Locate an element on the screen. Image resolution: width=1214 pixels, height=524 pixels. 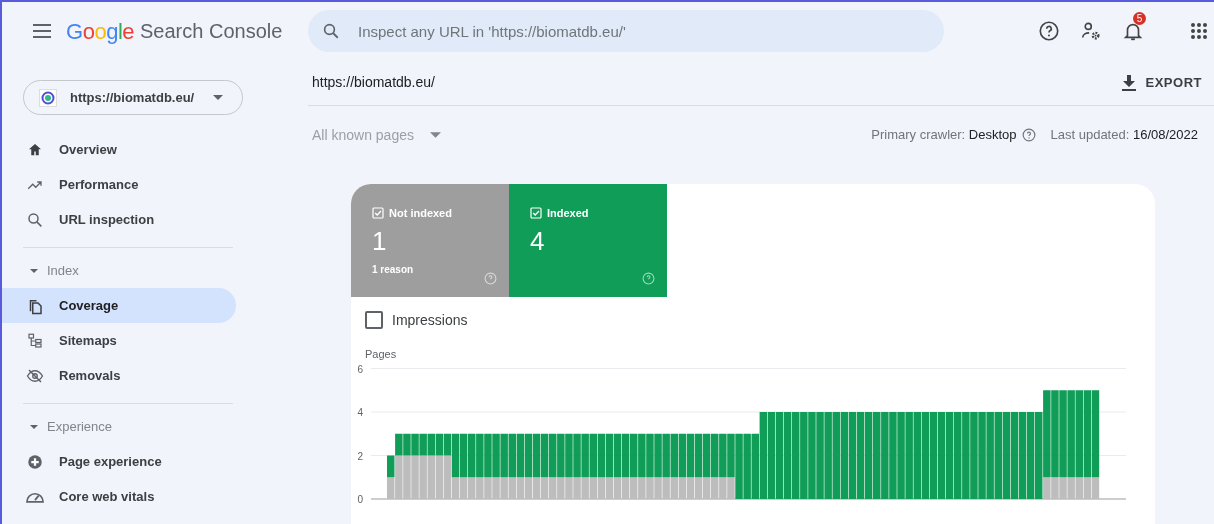
export-button: EXPORT is located at coordinates (1161, 82).